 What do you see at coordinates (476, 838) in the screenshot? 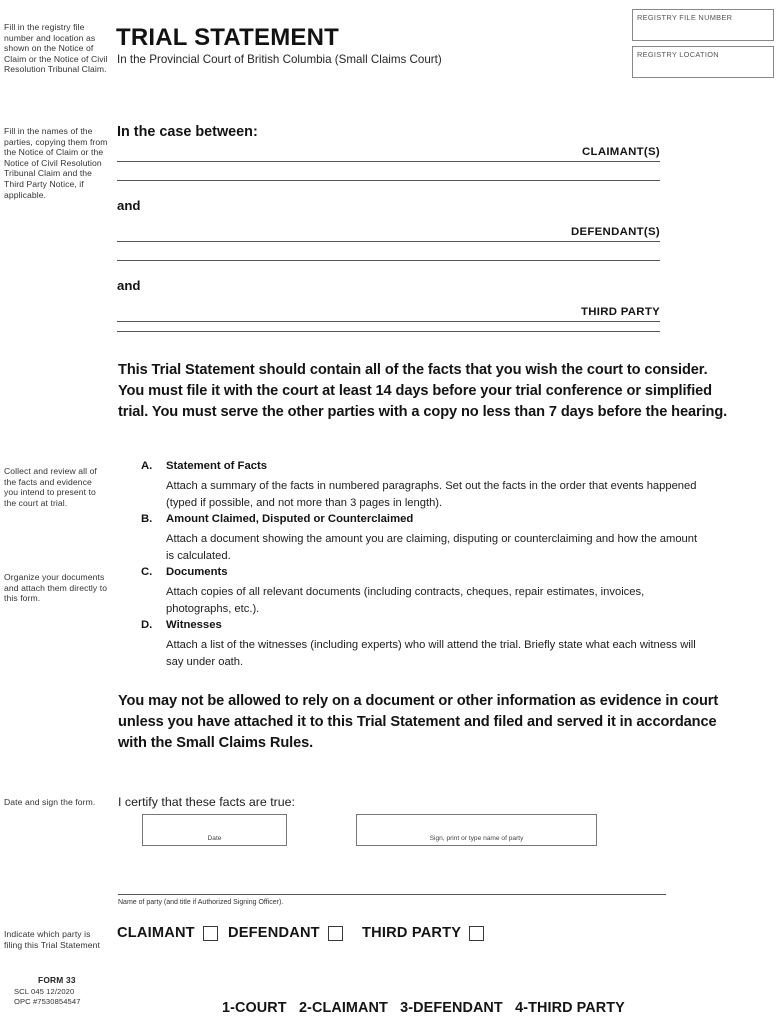
I see `signature-caption: Sign, print or type name of party` at bounding box center [476, 838].